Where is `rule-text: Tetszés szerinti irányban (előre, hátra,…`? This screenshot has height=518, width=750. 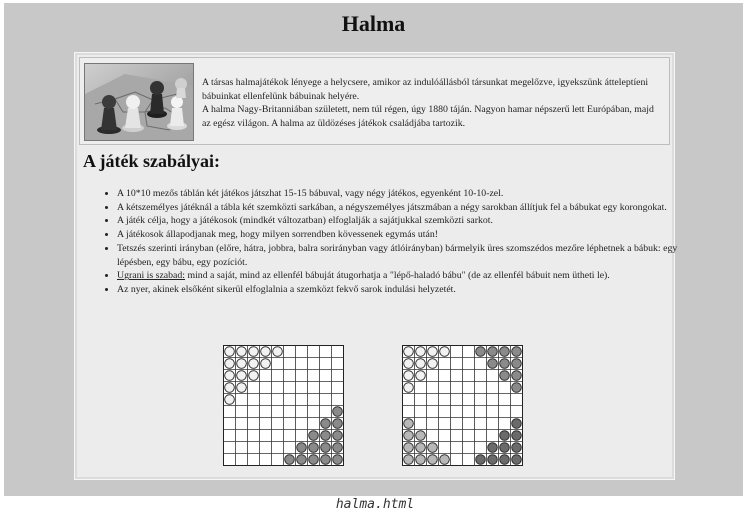 rule-text: Tetszés szerinti irányban (előre, hátra,… is located at coordinates (397, 255).